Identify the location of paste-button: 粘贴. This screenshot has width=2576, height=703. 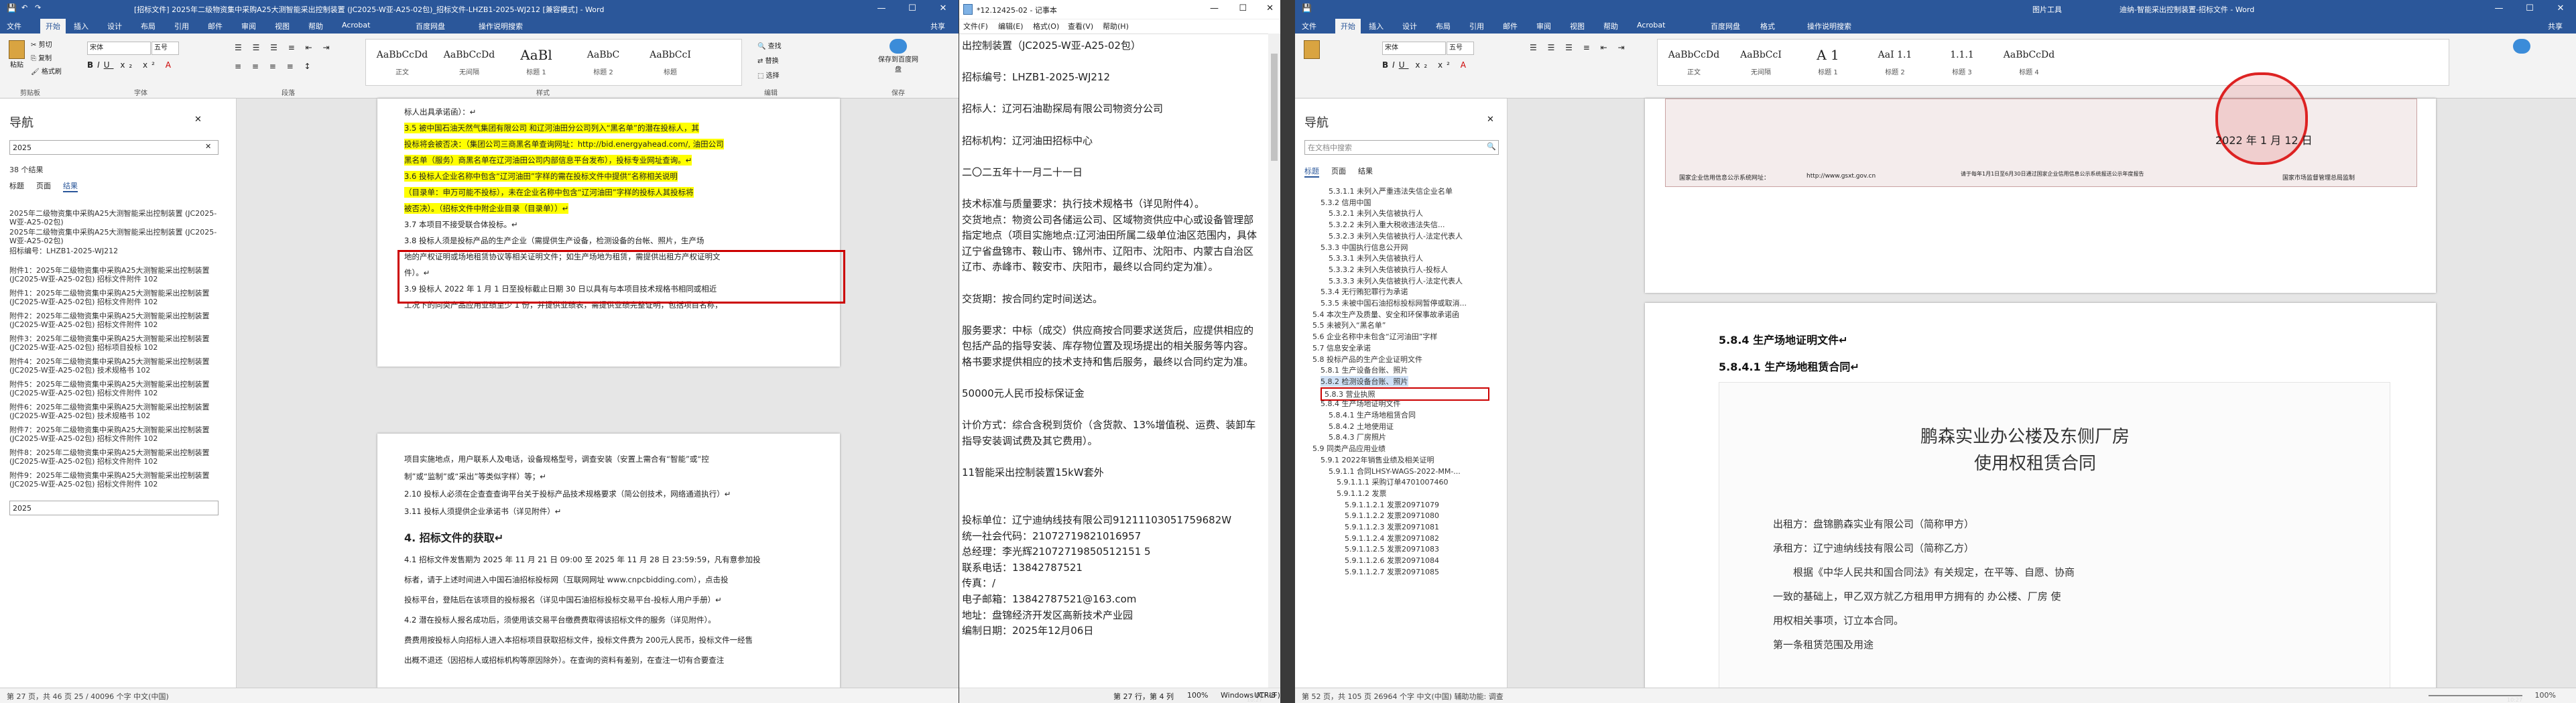
(16, 54).